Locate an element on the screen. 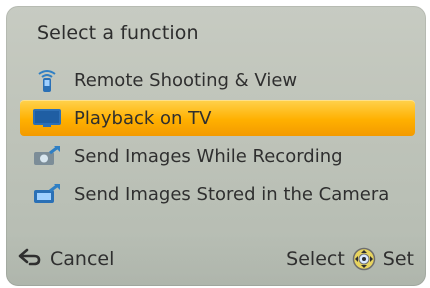  menu-item-label: Send Images While Recording is located at coordinates (208, 156).